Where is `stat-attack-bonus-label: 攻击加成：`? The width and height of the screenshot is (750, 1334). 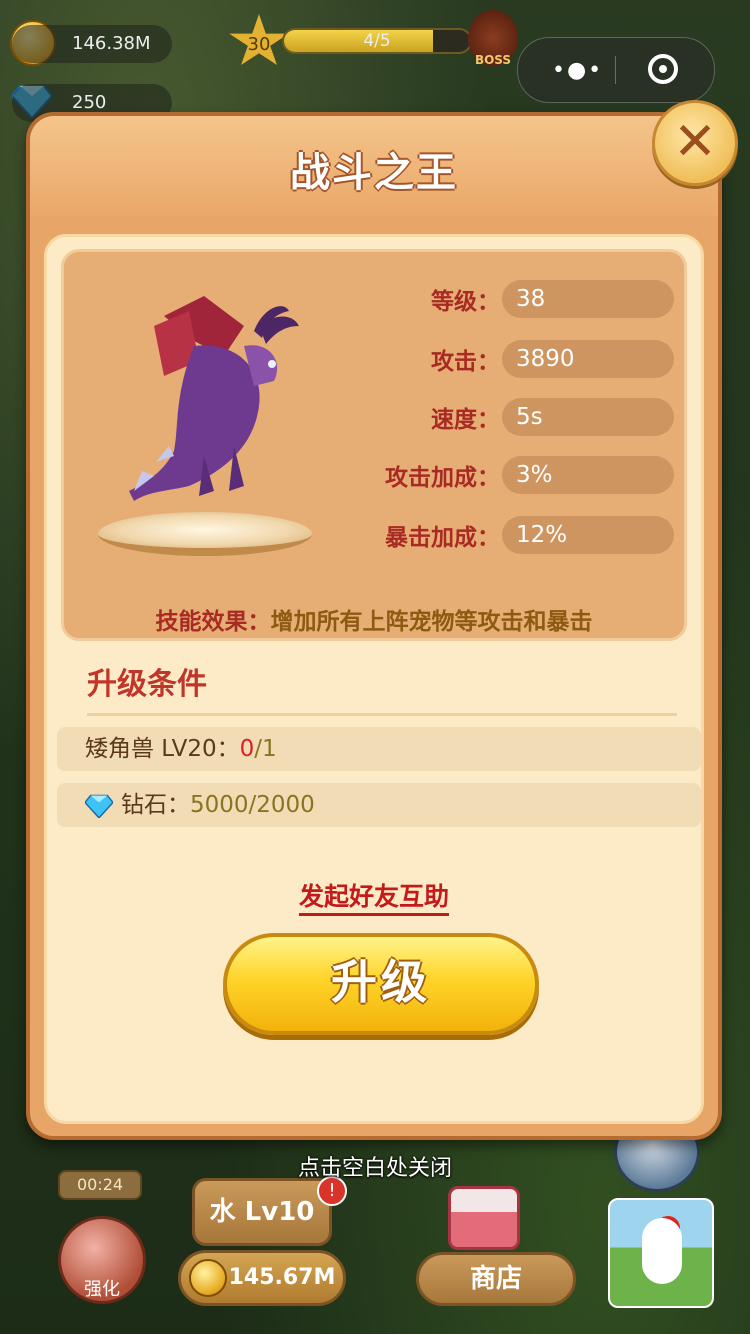
stat-attack-bonus-label: 攻击加成： is located at coordinates (442, 478).